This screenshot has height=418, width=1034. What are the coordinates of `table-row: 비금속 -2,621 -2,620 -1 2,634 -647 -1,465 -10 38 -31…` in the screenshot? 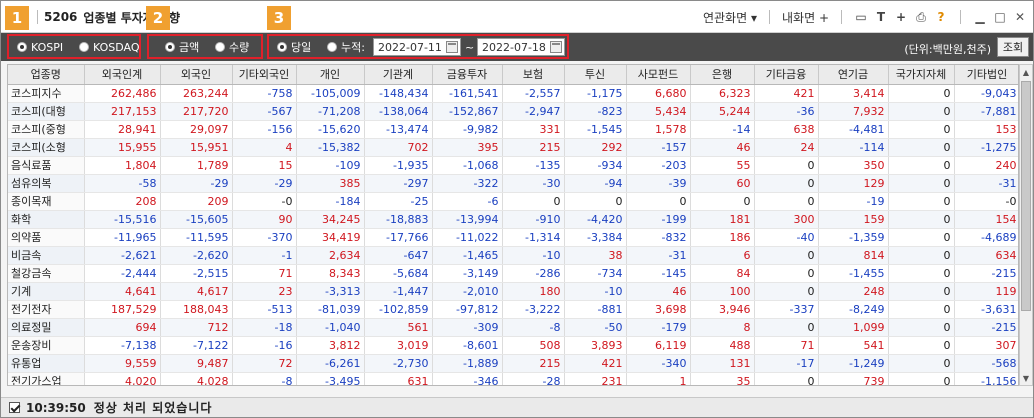 It's located at (513, 255).